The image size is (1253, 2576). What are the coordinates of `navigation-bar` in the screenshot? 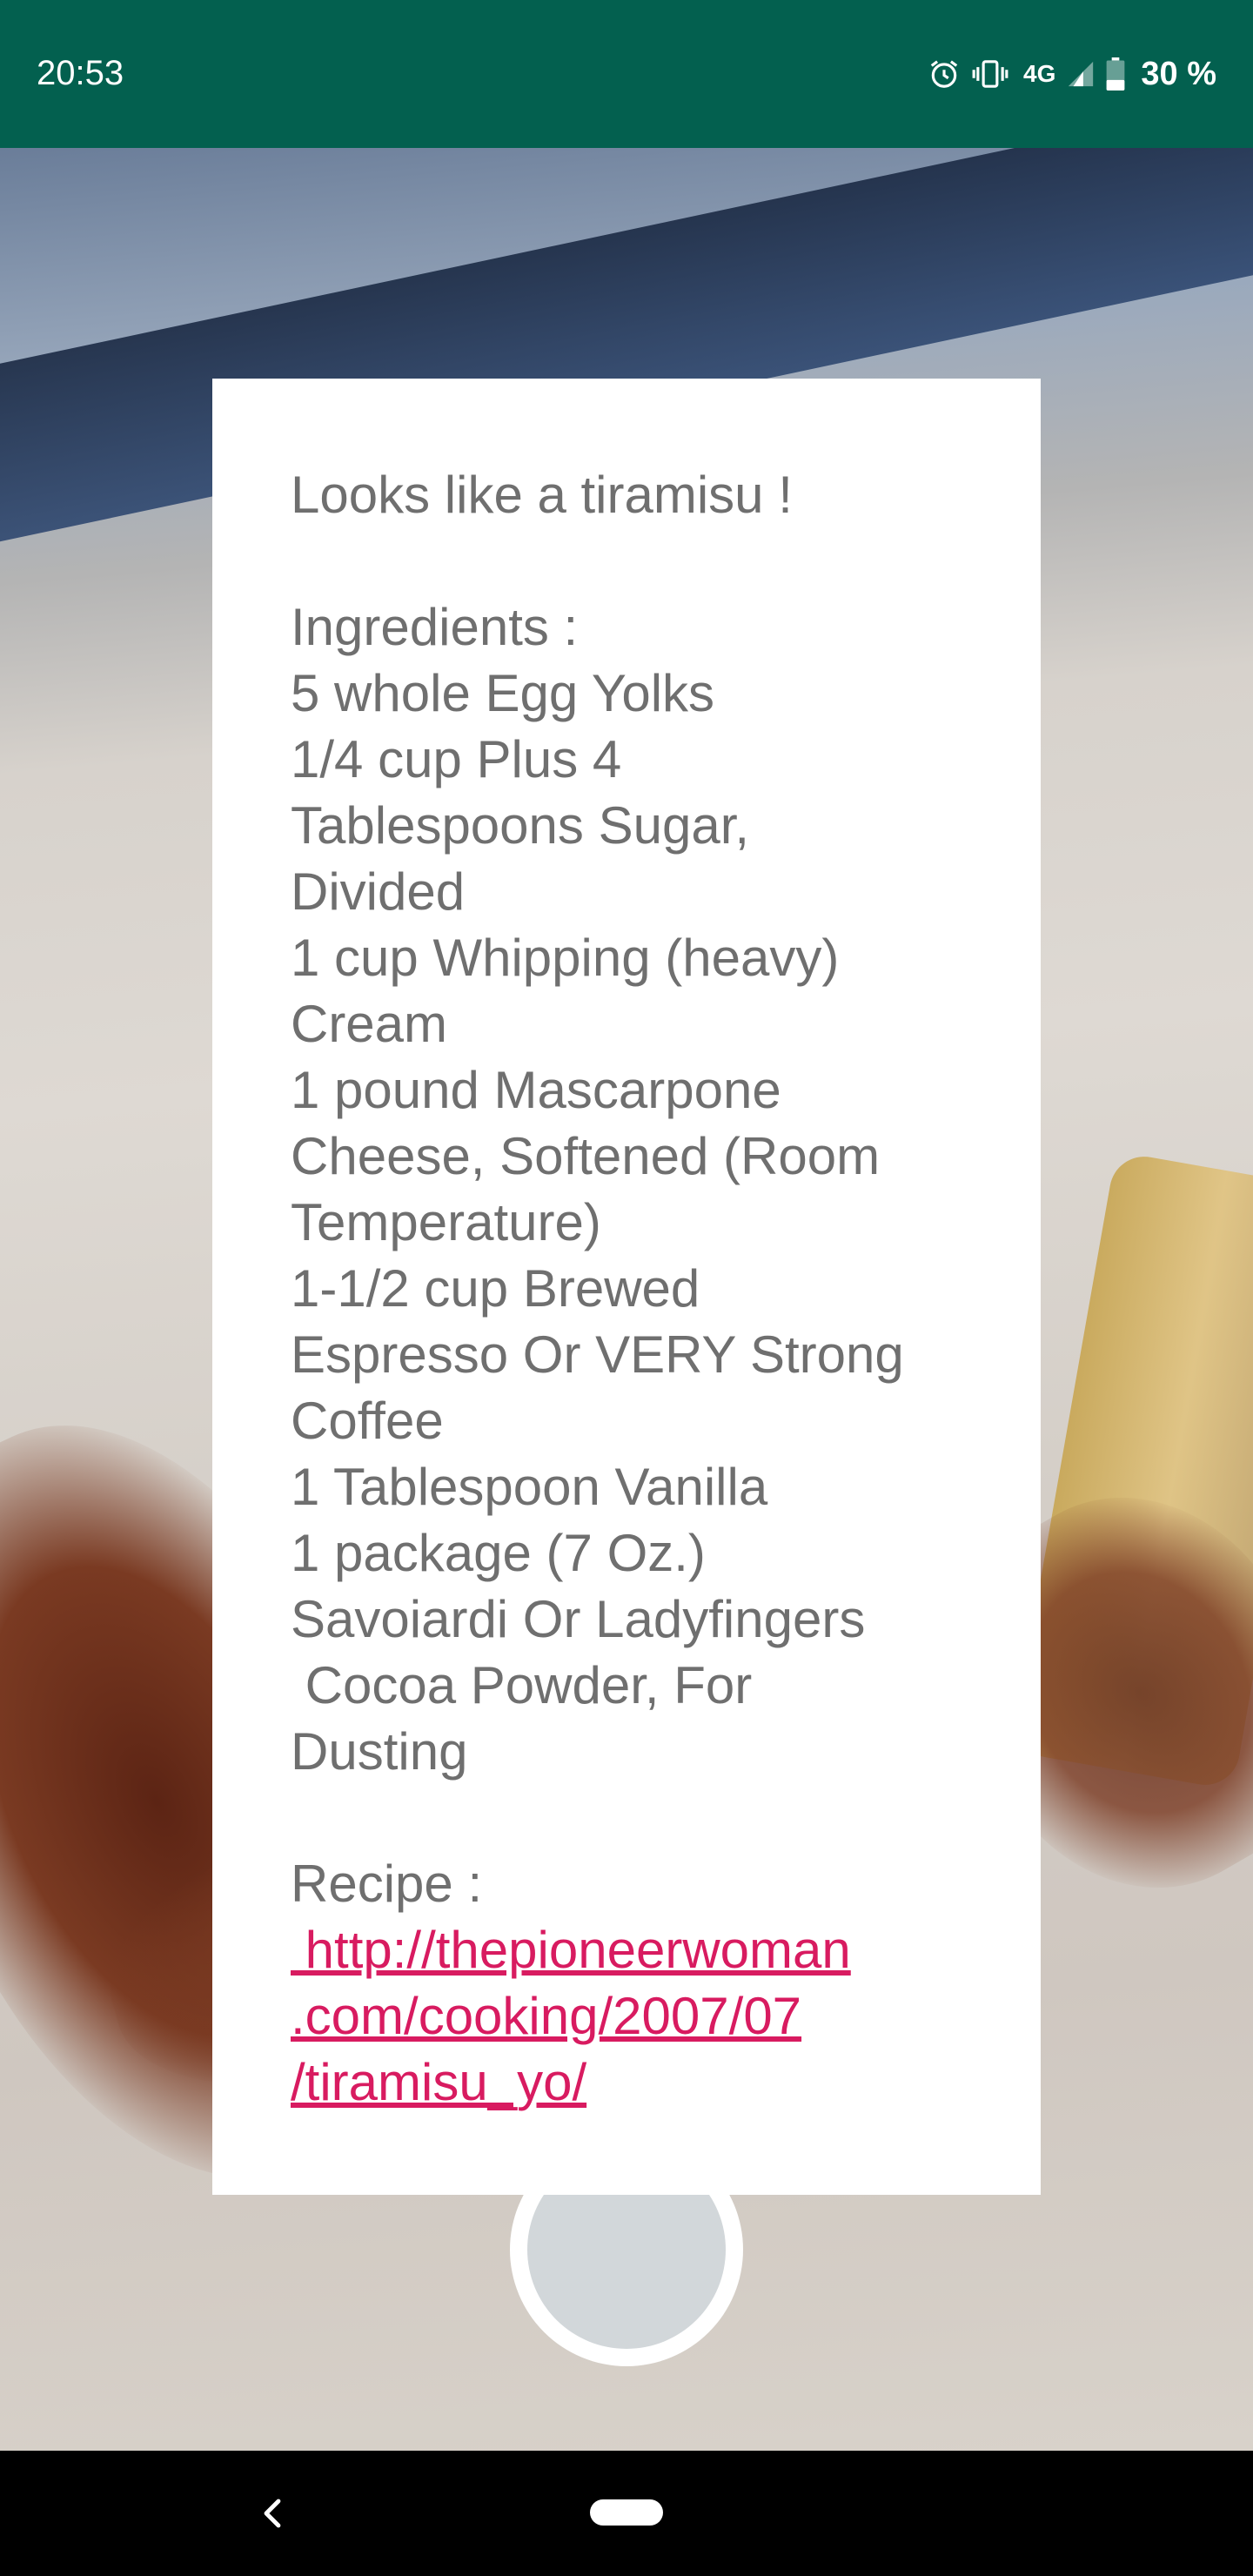 It's located at (626, 2513).